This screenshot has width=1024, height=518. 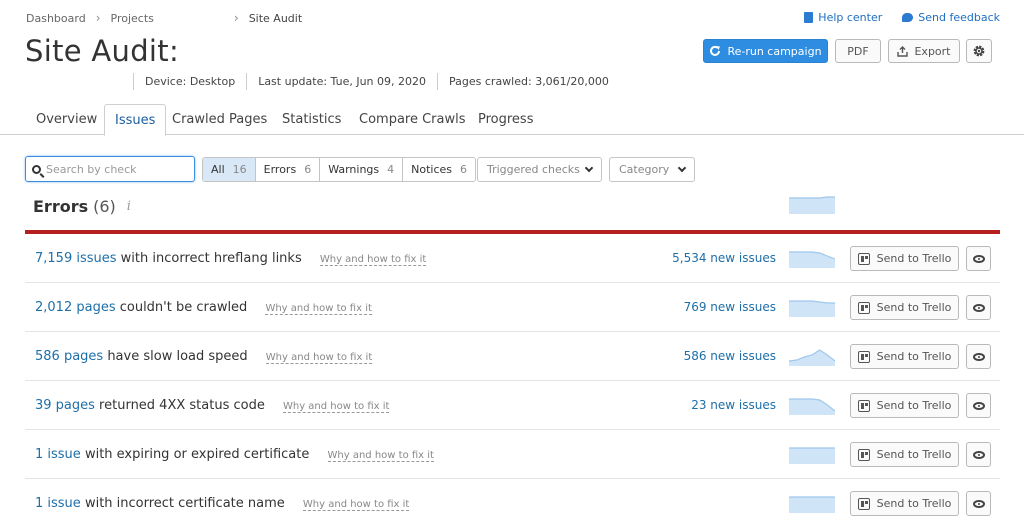 I want to click on pdf-label: PDF, so click(x=858, y=51).